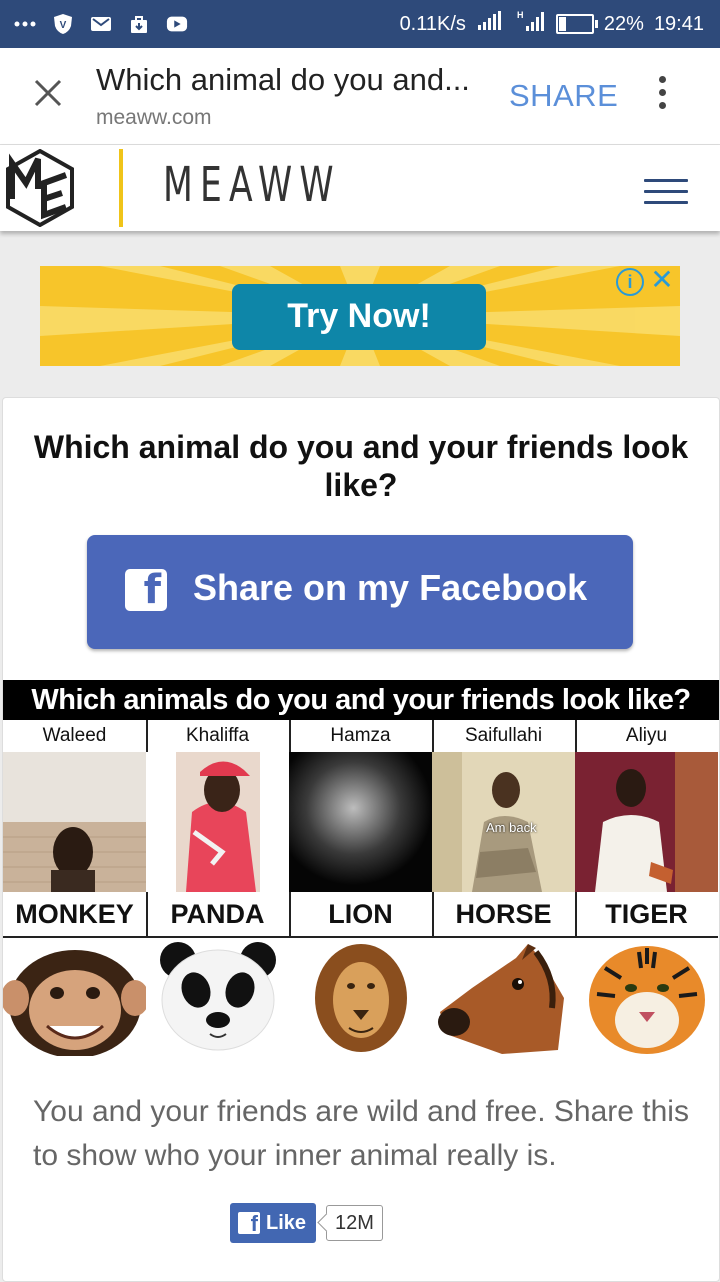 The image size is (720, 1282). I want to click on animal-name: TIGER, so click(646, 915).